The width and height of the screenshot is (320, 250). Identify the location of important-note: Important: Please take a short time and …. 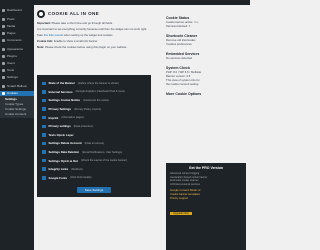
(75, 23).